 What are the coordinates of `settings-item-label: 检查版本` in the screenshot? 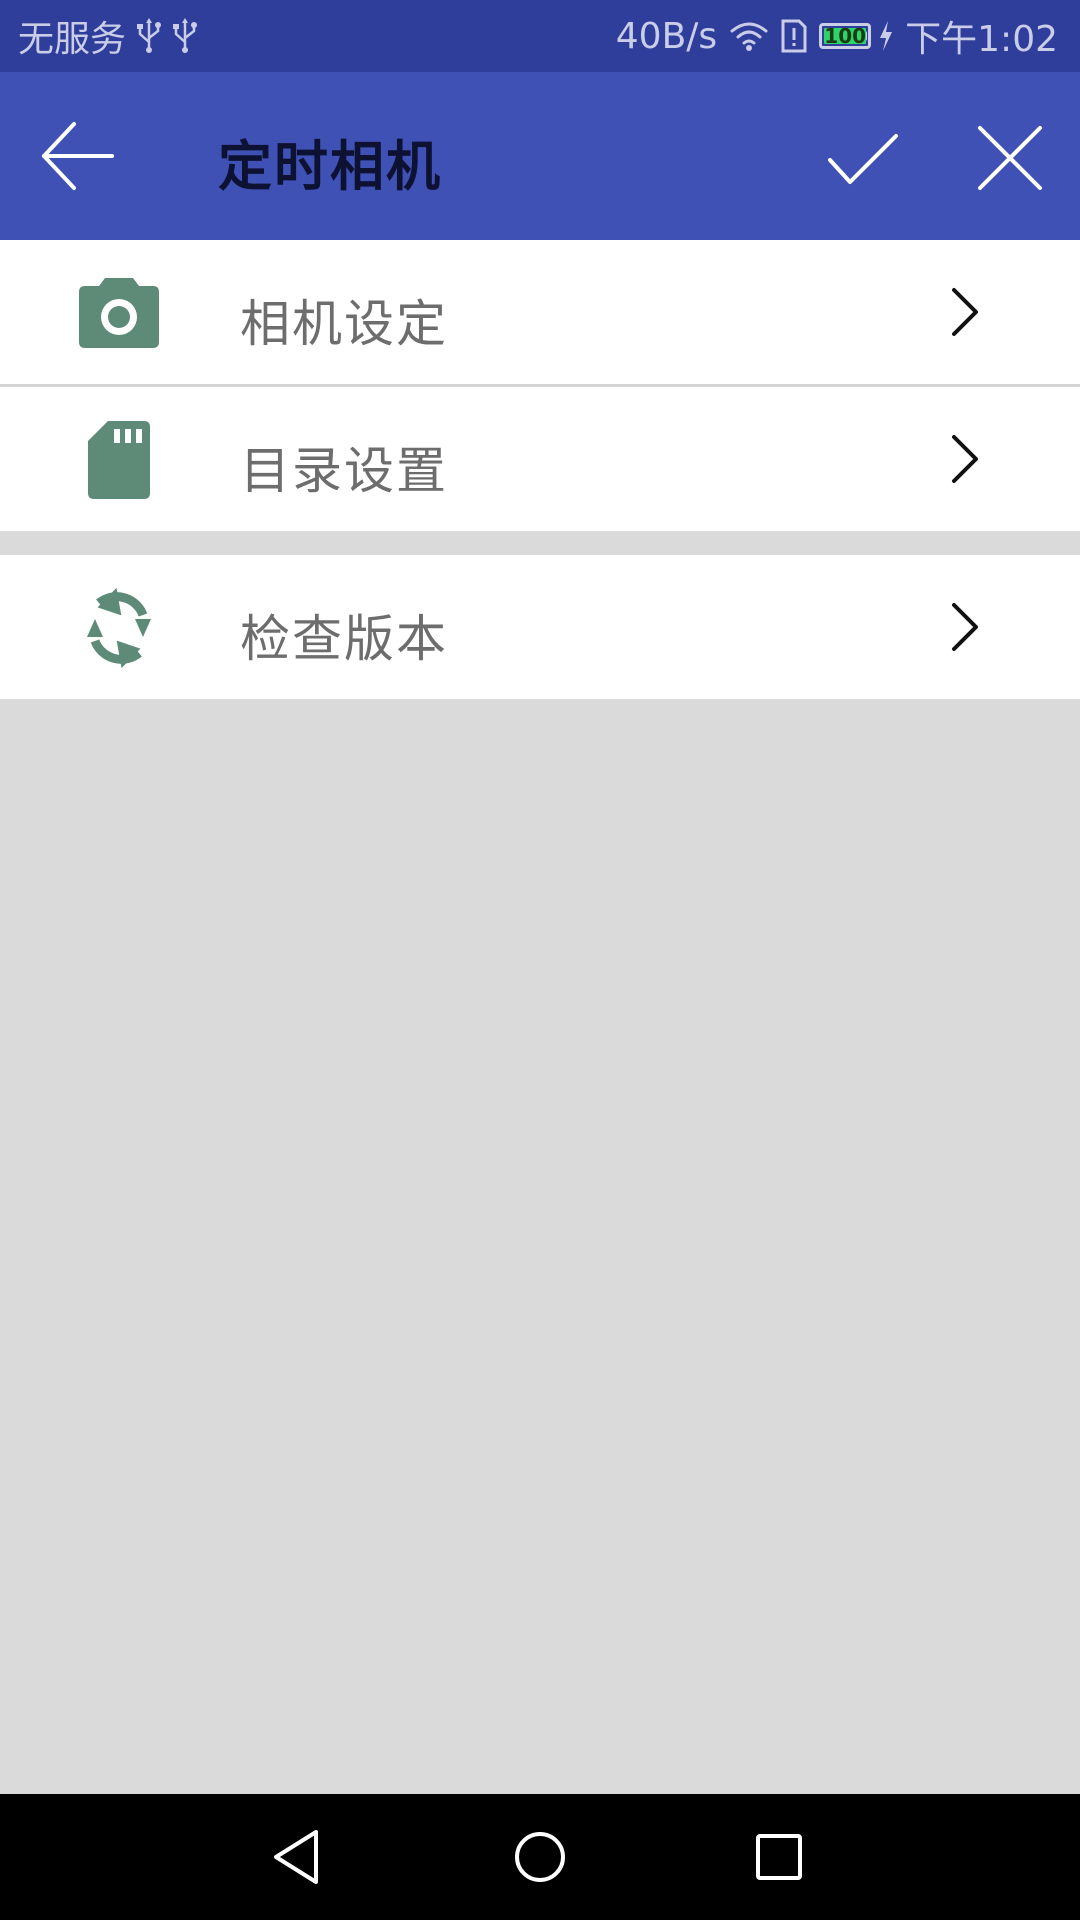 It's located at (344, 639).